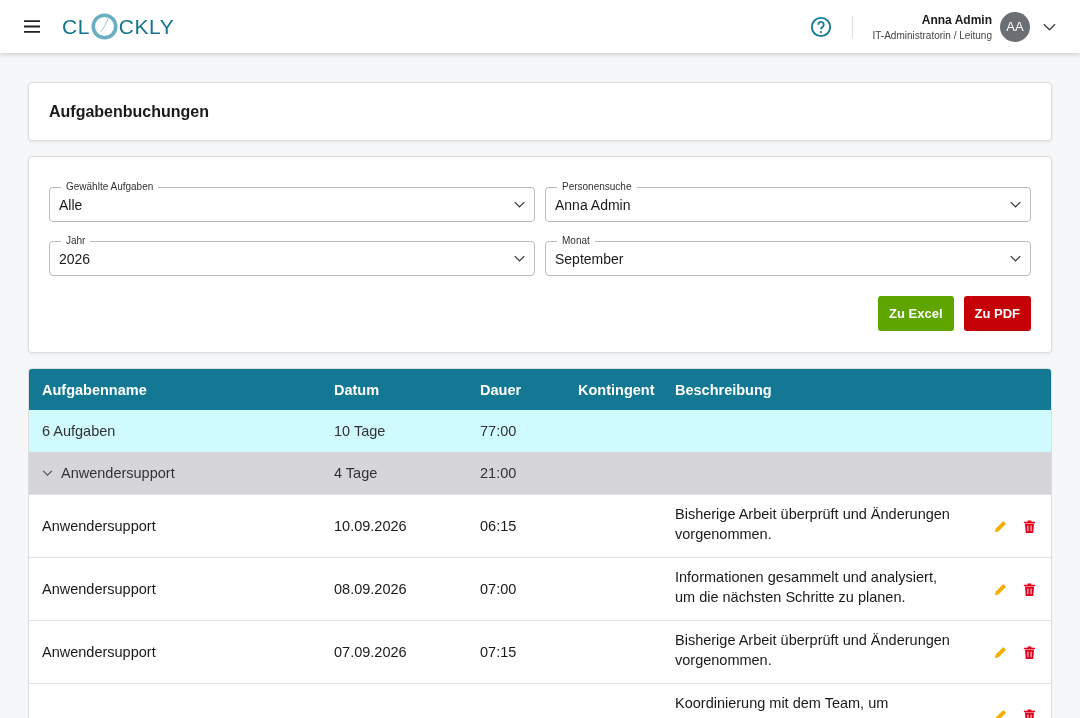 Image resolution: width=1080 pixels, height=718 pixels. I want to click on group-row: Anwendersupport 4 Tage 21:00, so click(540, 473).